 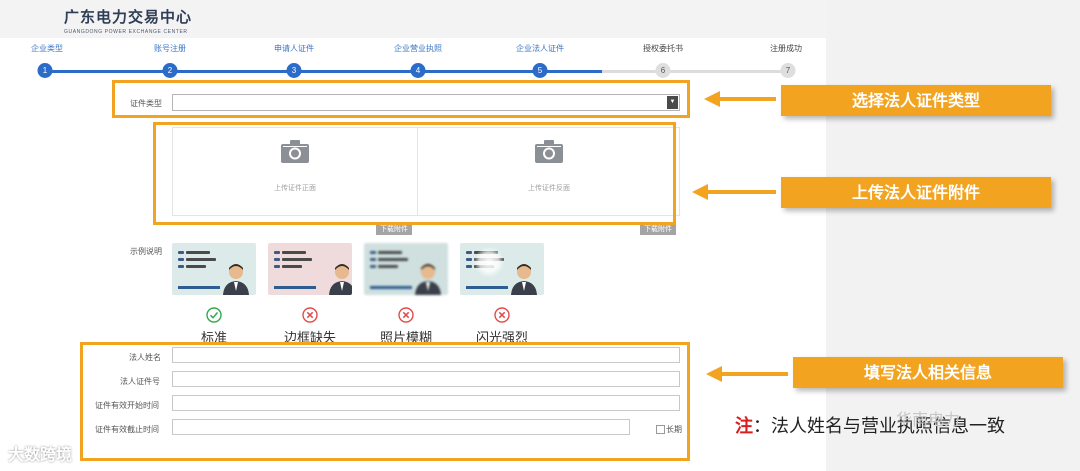 I want to click on sample-card-flash-glare, so click(x=502, y=269).